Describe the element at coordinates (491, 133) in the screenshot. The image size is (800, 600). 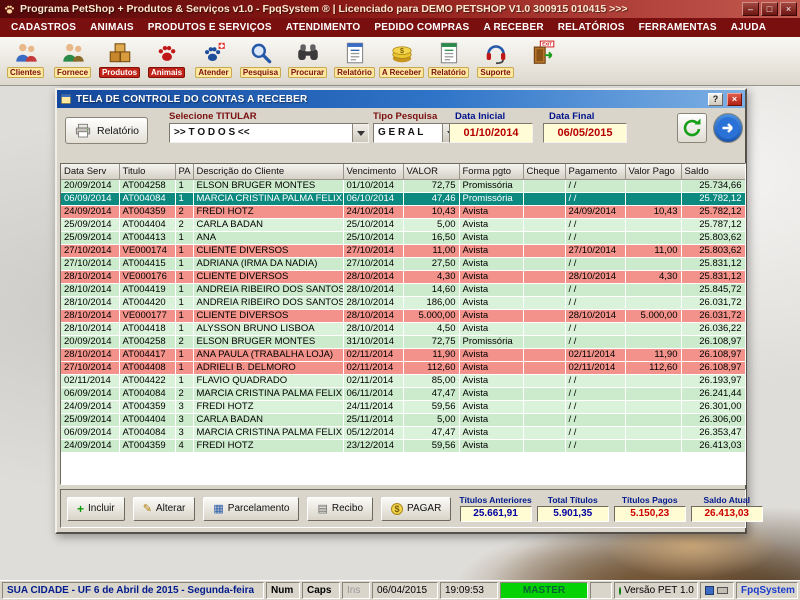
I see `data-inicial-field` at that location.